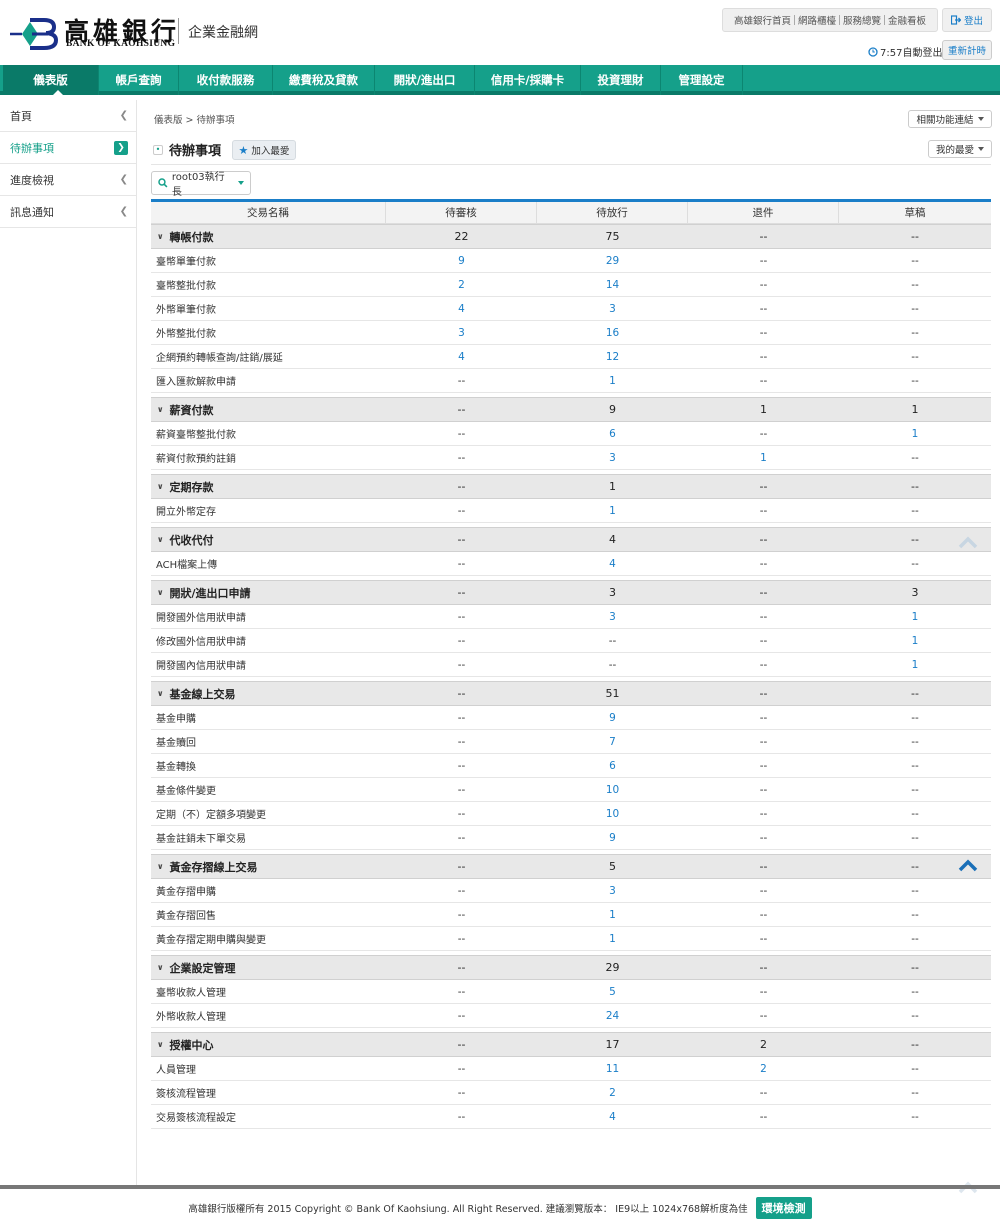  Describe the element at coordinates (68, 148) in the screenshot. I see `sidebar-item-todo: 待辦事項 ❯` at that location.